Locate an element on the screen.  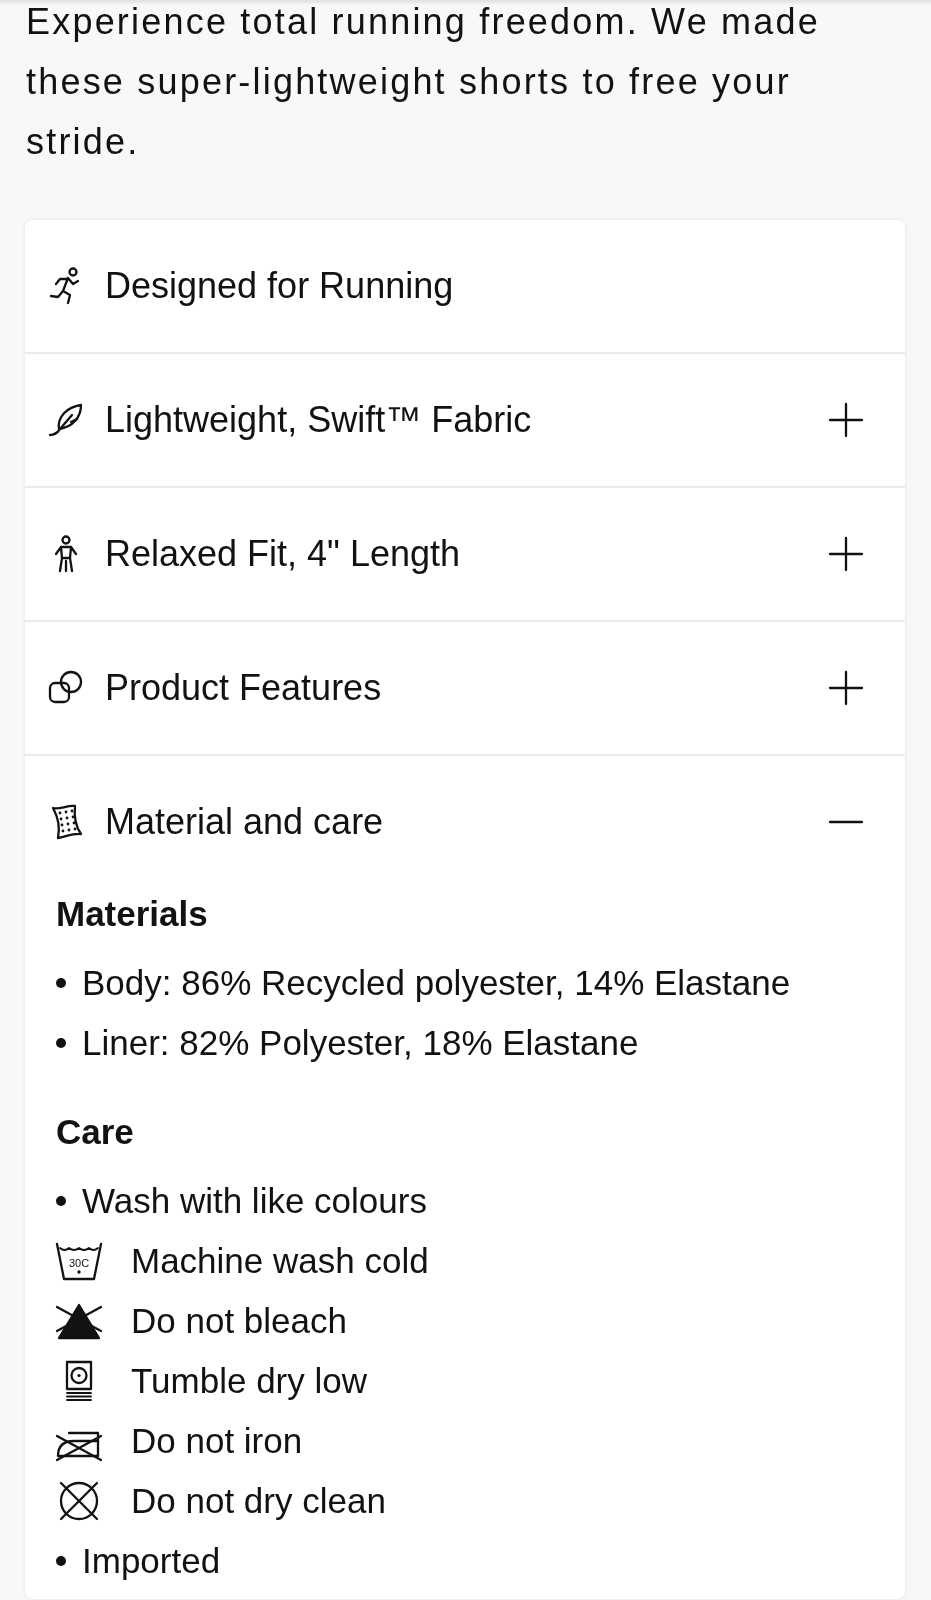
care-instruction: Tumble dry low is located at coordinates (249, 1381).